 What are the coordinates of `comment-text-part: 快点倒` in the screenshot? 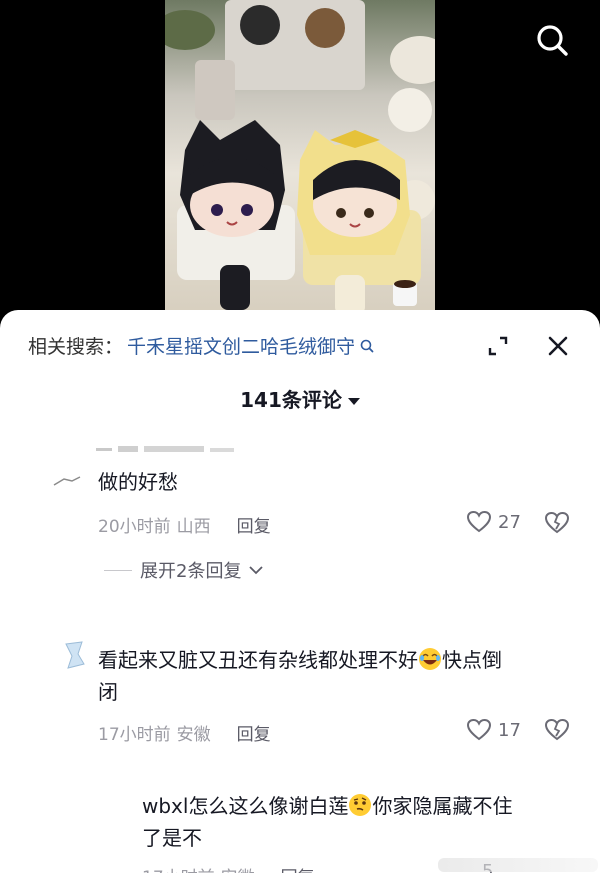 It's located at (472, 660).